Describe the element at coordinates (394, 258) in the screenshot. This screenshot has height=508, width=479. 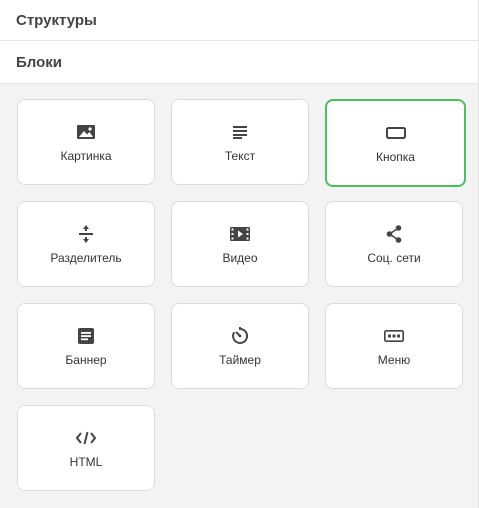
I see `block-label: Соц. сети` at that location.